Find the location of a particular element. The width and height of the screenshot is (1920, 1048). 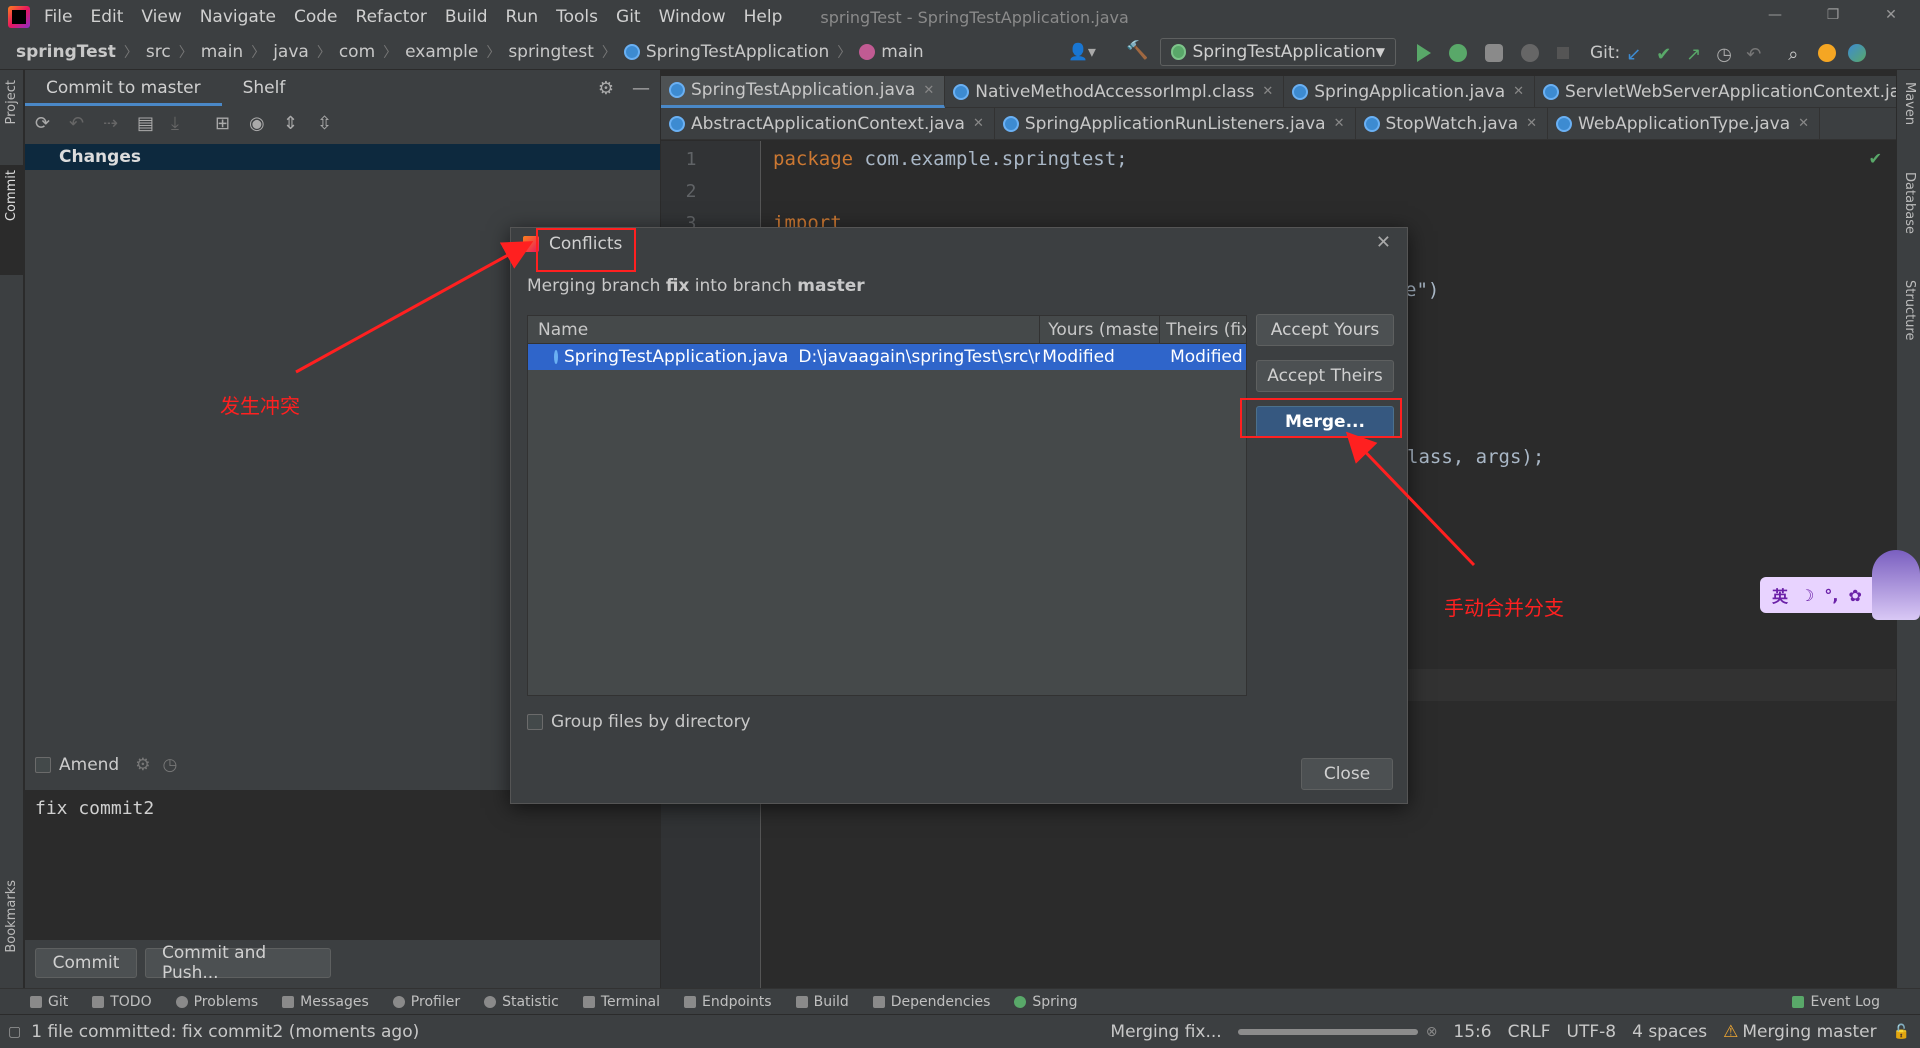

list-icon is located at coordinates (98, 1001).